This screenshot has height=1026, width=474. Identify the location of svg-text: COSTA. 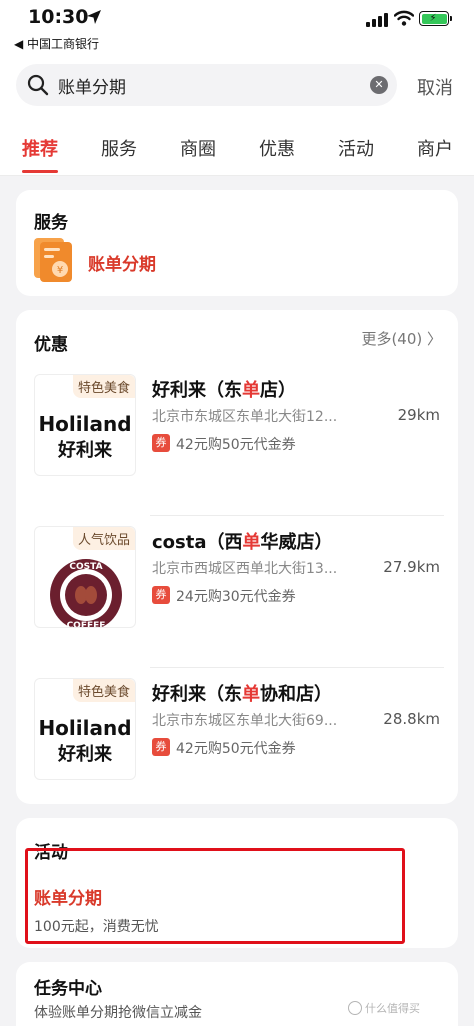
(85, 567).